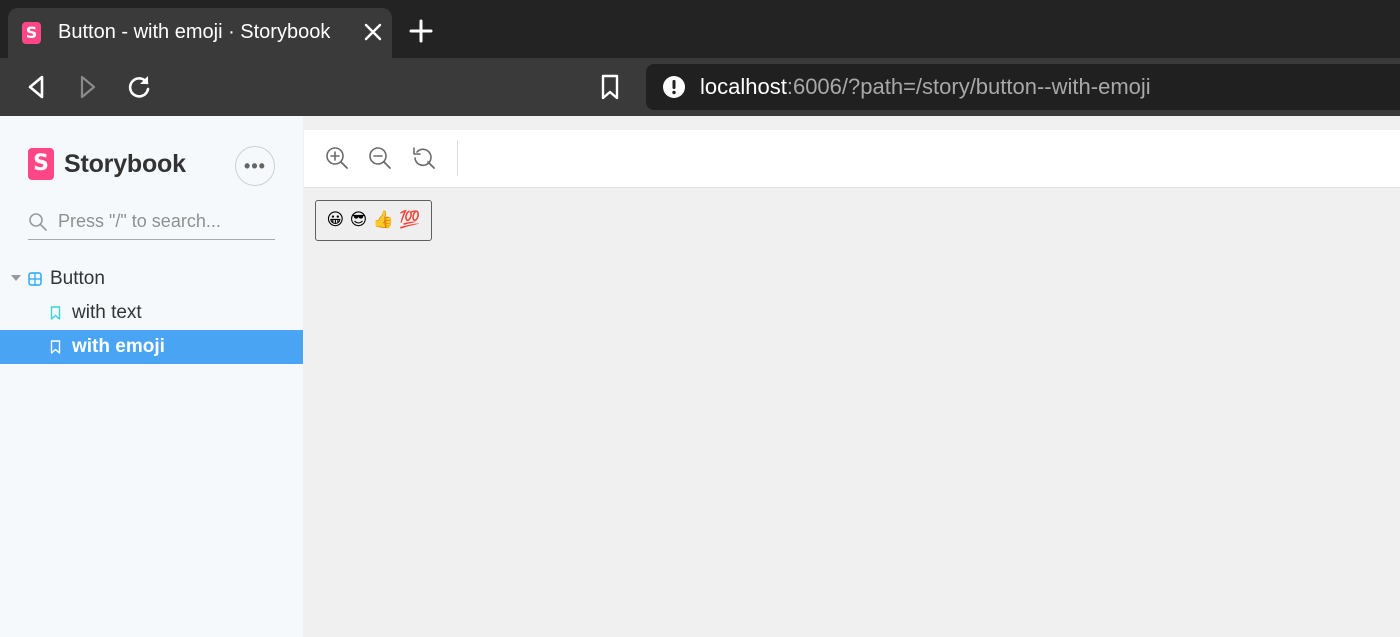 This screenshot has width=1400, height=637. What do you see at coordinates (700, 29) in the screenshot?
I see `browser-tab-bar: S Button - with emoji · Storybook` at bounding box center [700, 29].